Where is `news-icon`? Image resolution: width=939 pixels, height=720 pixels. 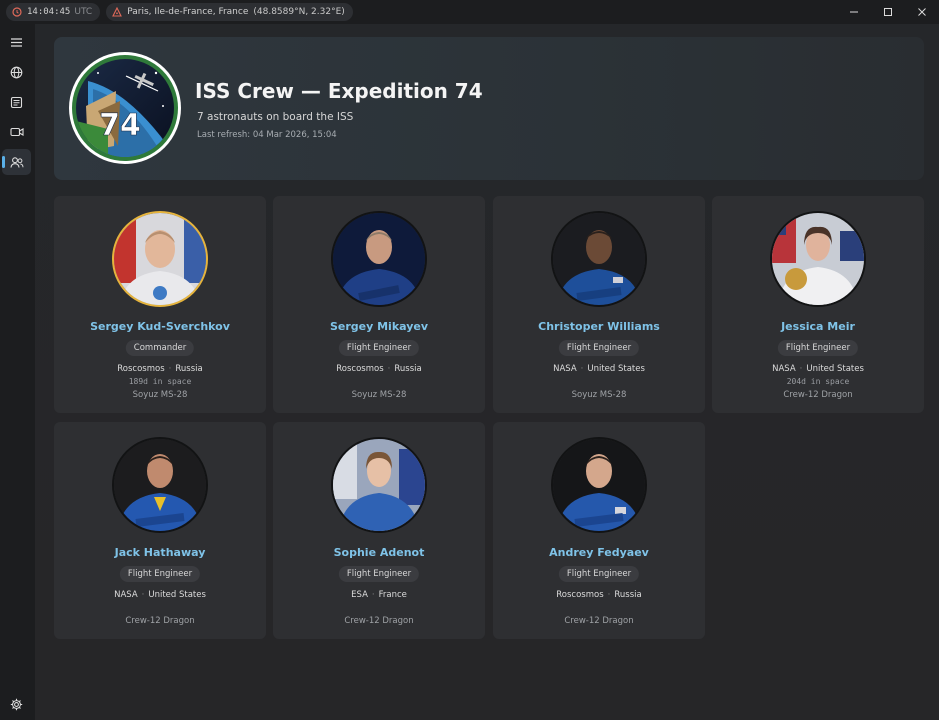
news-icon is located at coordinates (16, 102).